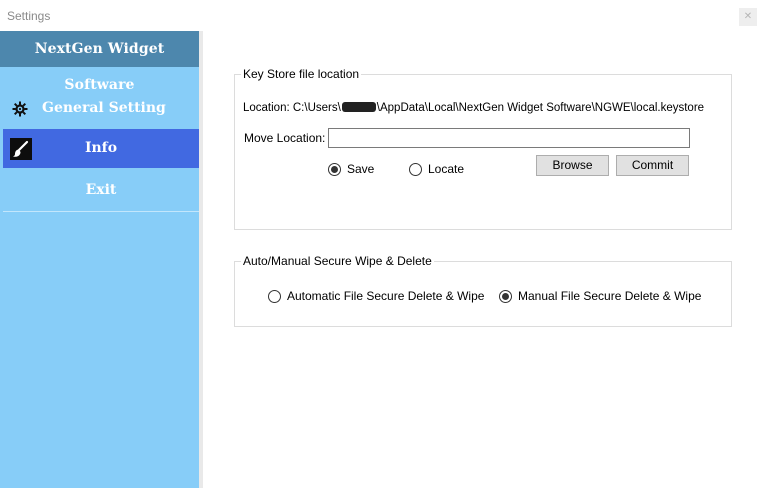 The height and width of the screenshot is (488, 759). Describe the element at coordinates (274, 296) in the screenshot. I see `automatic-wipe-radio-dot` at that location.